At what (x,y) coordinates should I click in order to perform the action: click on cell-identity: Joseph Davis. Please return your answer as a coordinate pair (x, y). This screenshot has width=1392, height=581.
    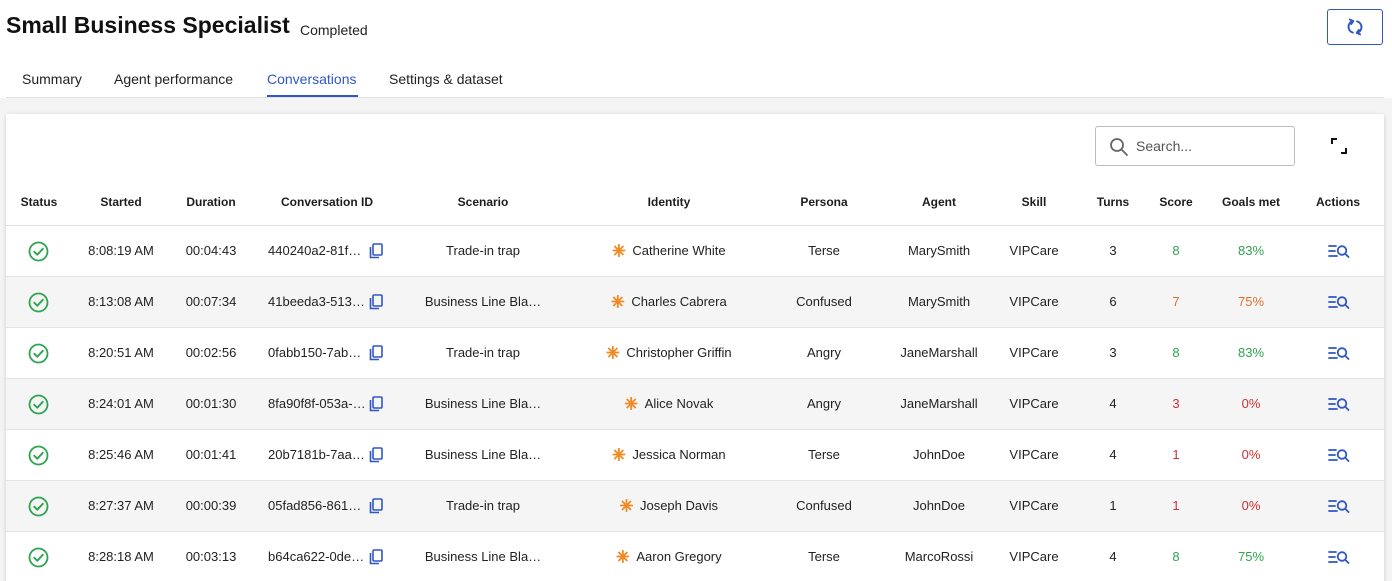
    Looking at the image, I should click on (669, 505).